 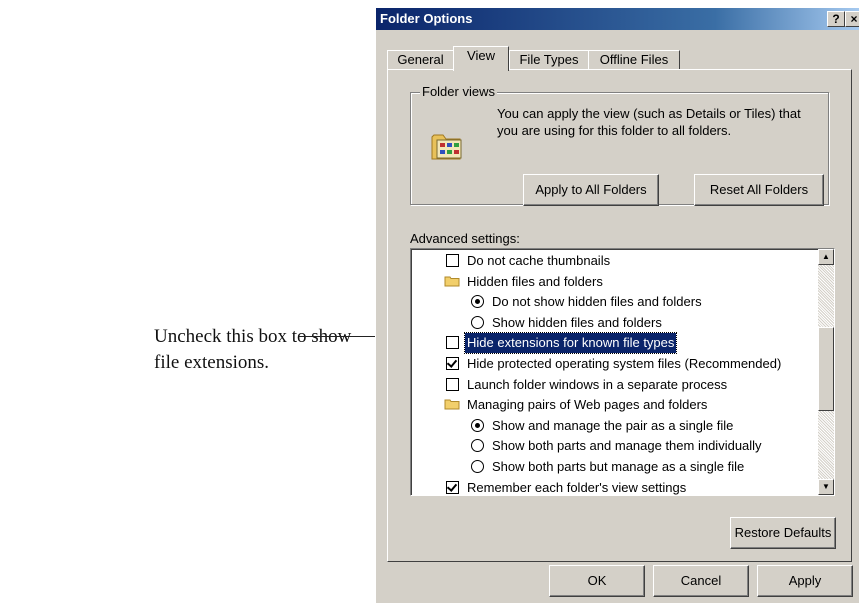 What do you see at coordinates (805, 581) in the screenshot?
I see `apply-button: Apply` at bounding box center [805, 581].